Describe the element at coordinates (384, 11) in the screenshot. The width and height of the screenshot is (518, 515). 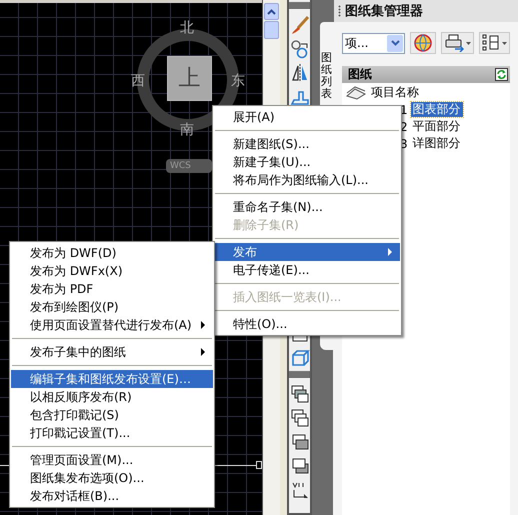
I see `panel-title: 图纸集管理器` at that location.